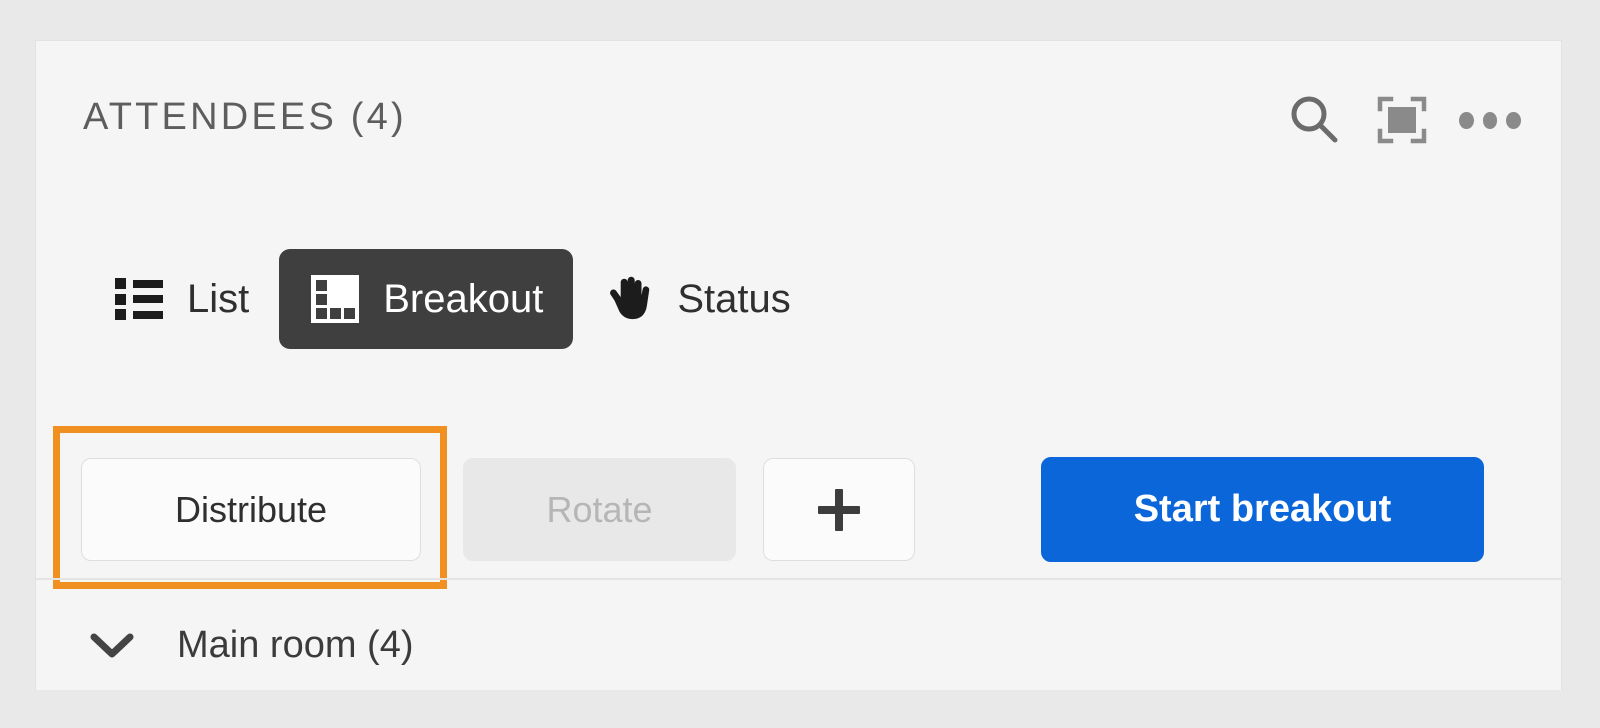 This screenshot has width=1600, height=728. I want to click on start-breakout-button-label: Start breakout, so click(1262, 509).